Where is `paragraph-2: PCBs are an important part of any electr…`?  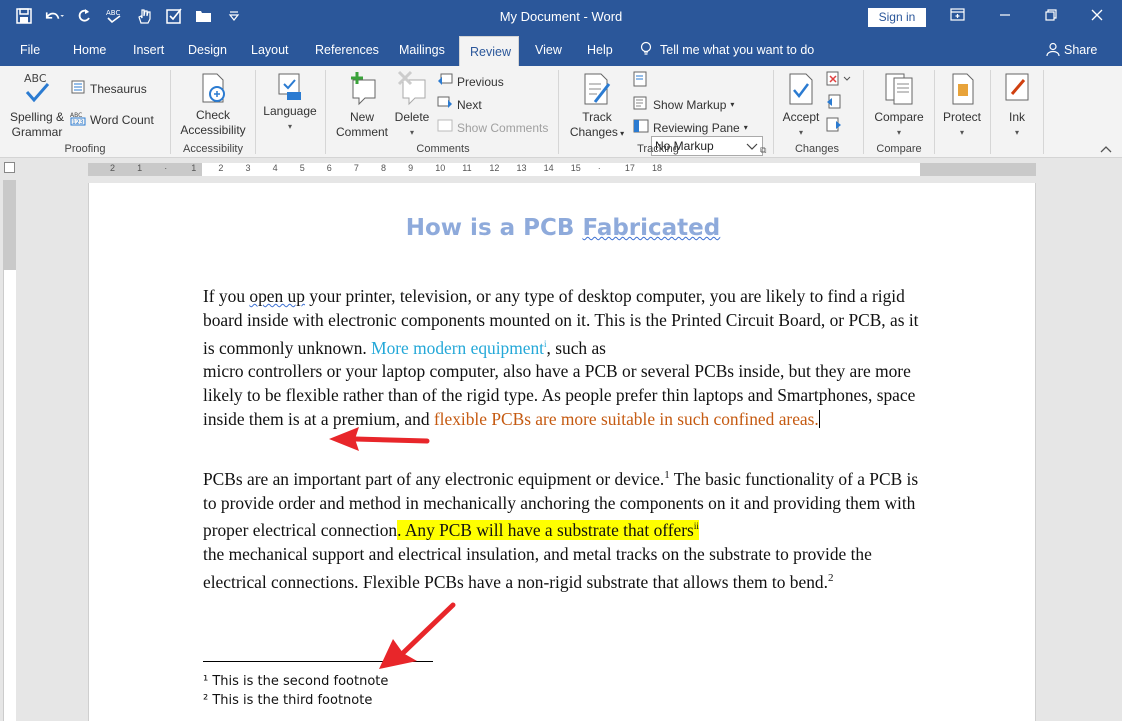
paragraph-2: PCBs are an important part of any electr… is located at coordinates (565, 529).